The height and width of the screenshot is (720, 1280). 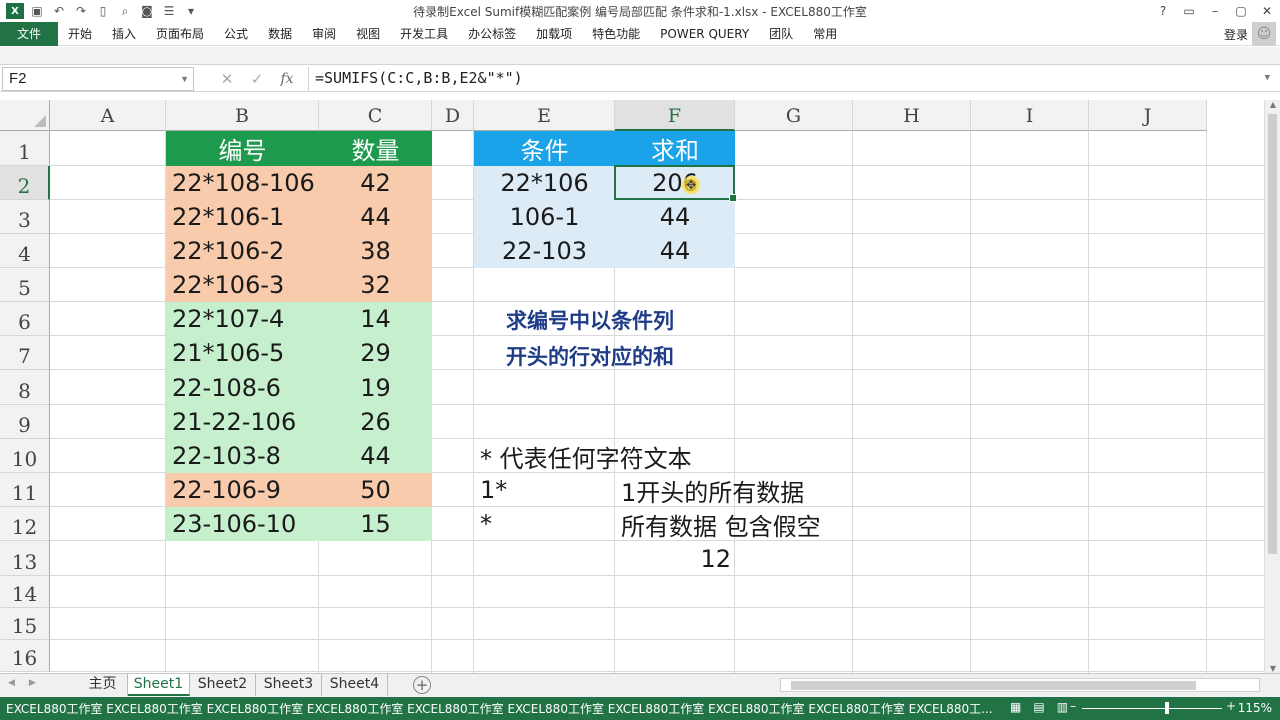 What do you see at coordinates (1030, 115) in the screenshot?
I see `column-header-i: I` at bounding box center [1030, 115].